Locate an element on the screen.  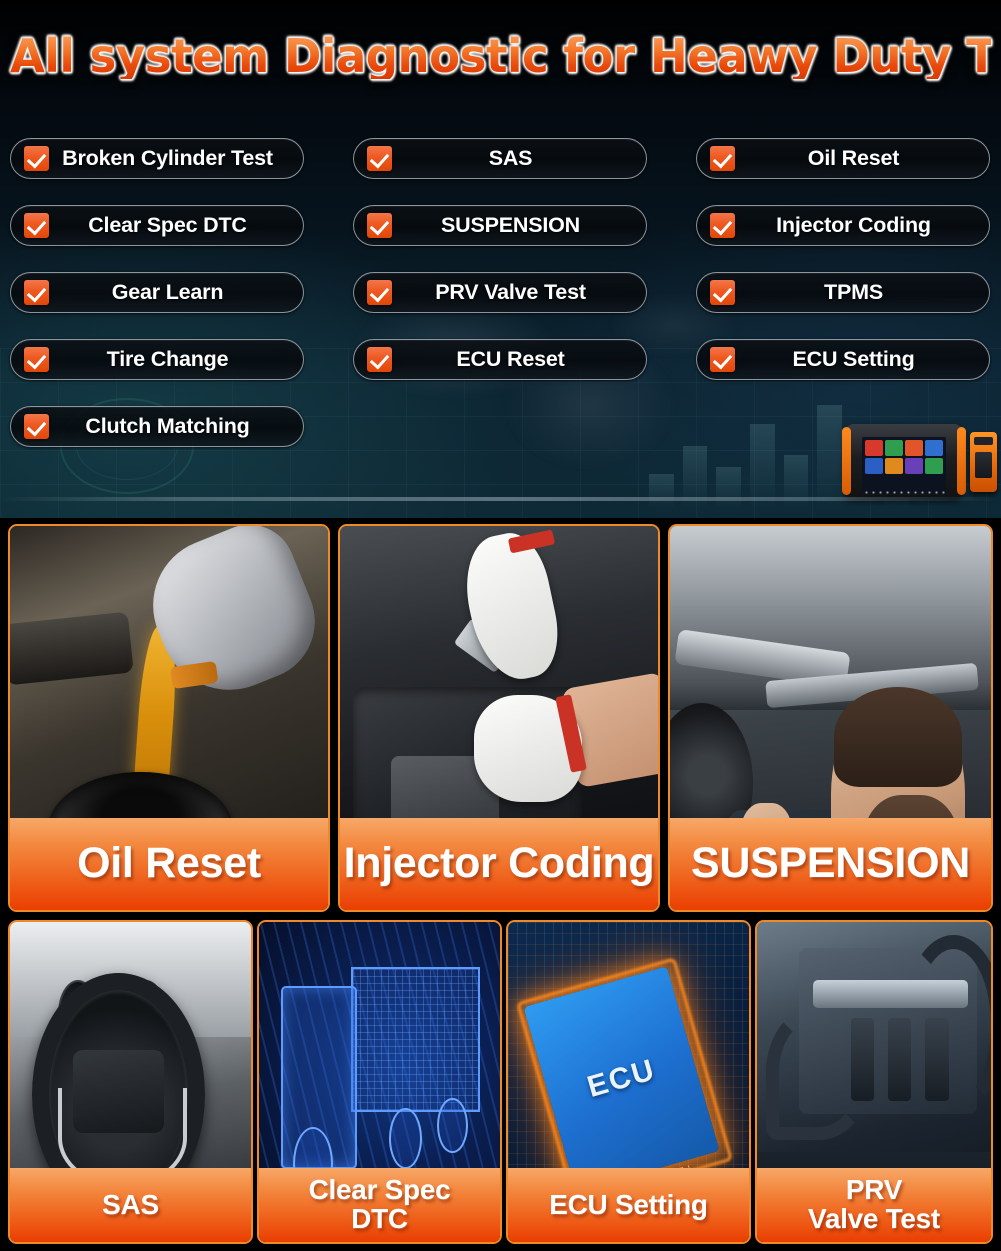
feature-tile-sas: SAS is located at coordinates (130, 1082).